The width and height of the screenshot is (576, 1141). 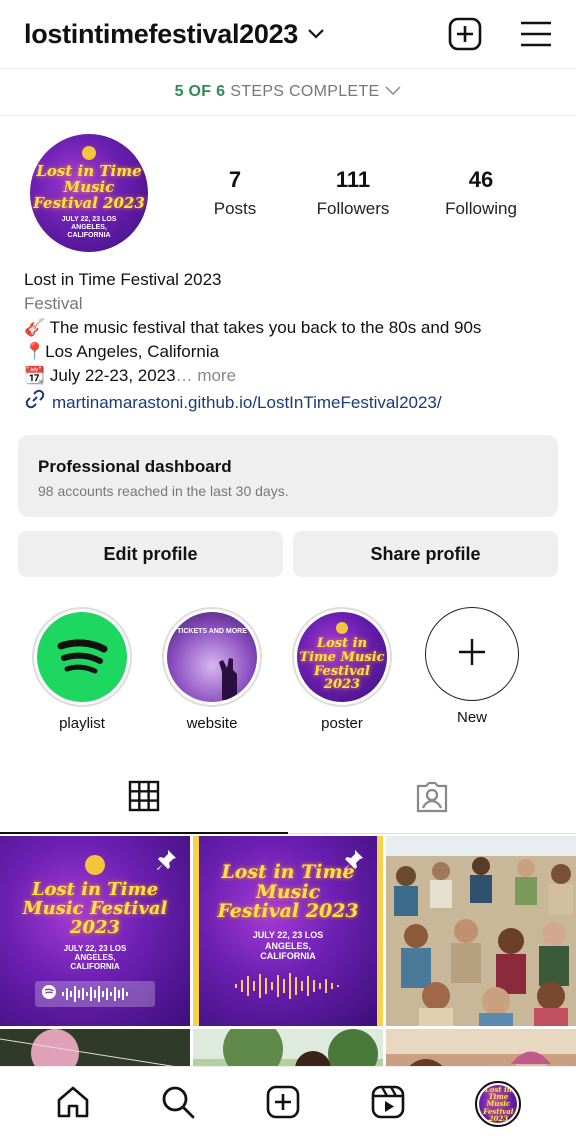 What do you see at coordinates (353, 179) in the screenshot?
I see `followers-count: 111` at bounding box center [353, 179].